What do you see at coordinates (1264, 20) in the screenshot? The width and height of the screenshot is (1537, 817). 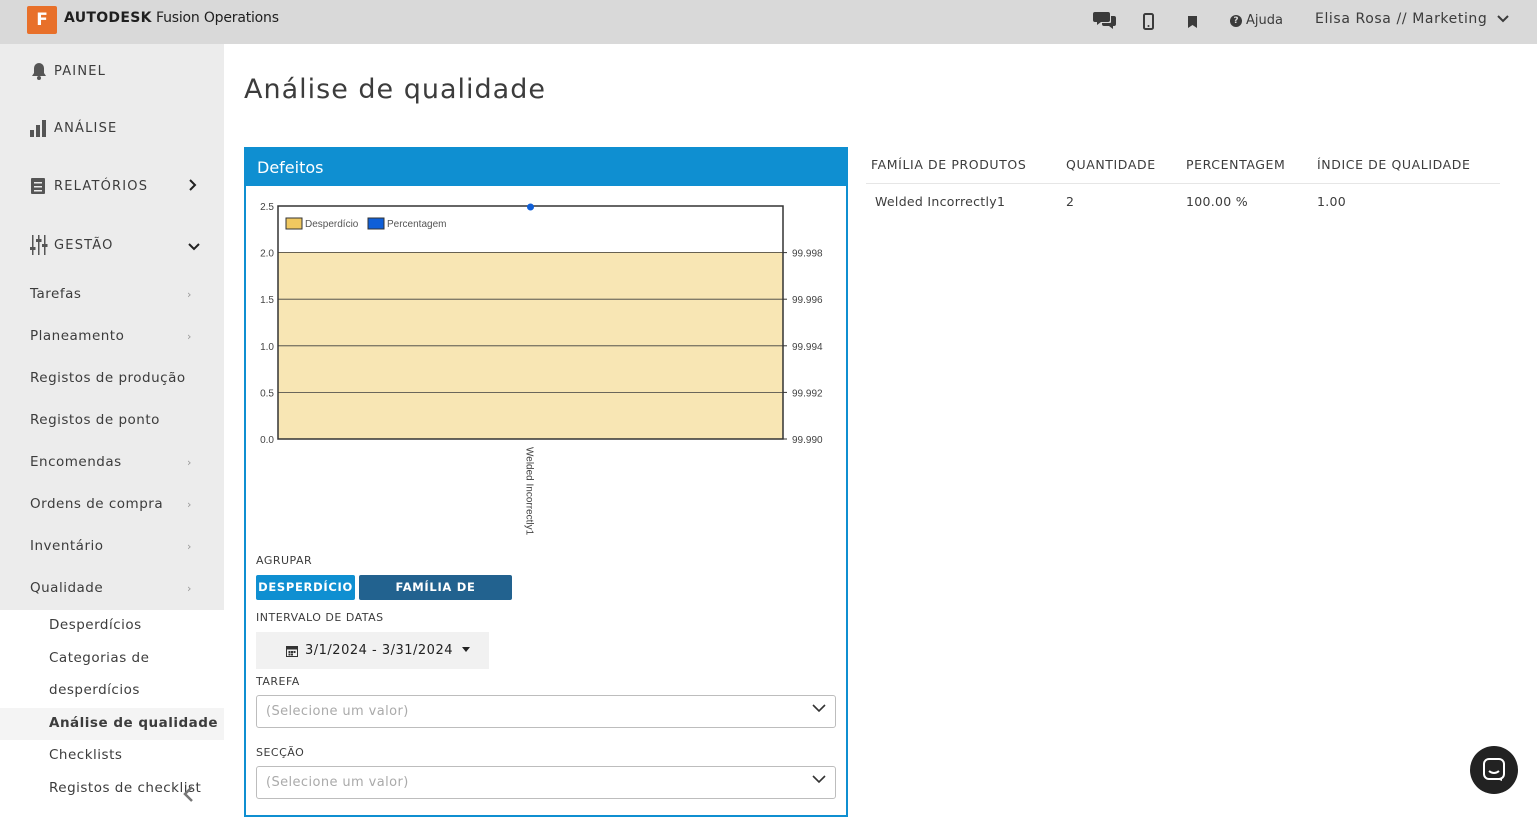 I see `help-label: Ajuda` at bounding box center [1264, 20].